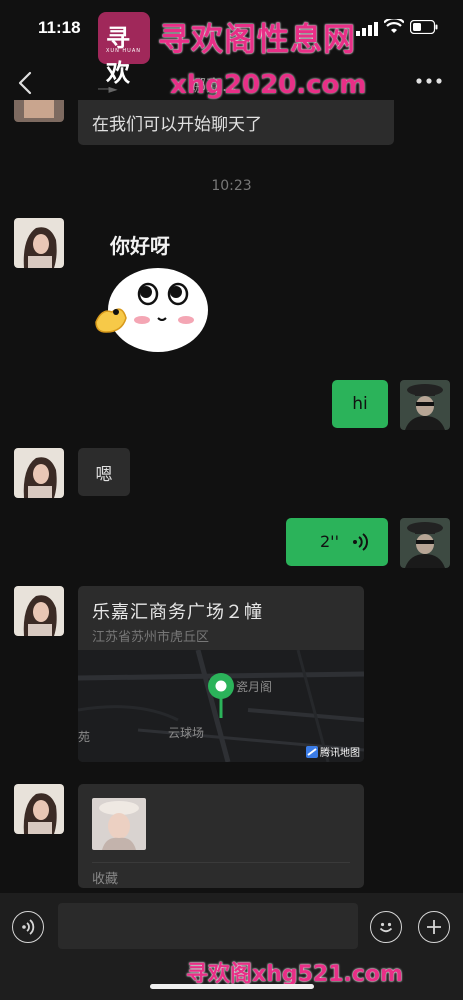 Image resolution: width=463 pixels, height=1000 pixels. I want to click on emoji-icon, so click(386, 927).